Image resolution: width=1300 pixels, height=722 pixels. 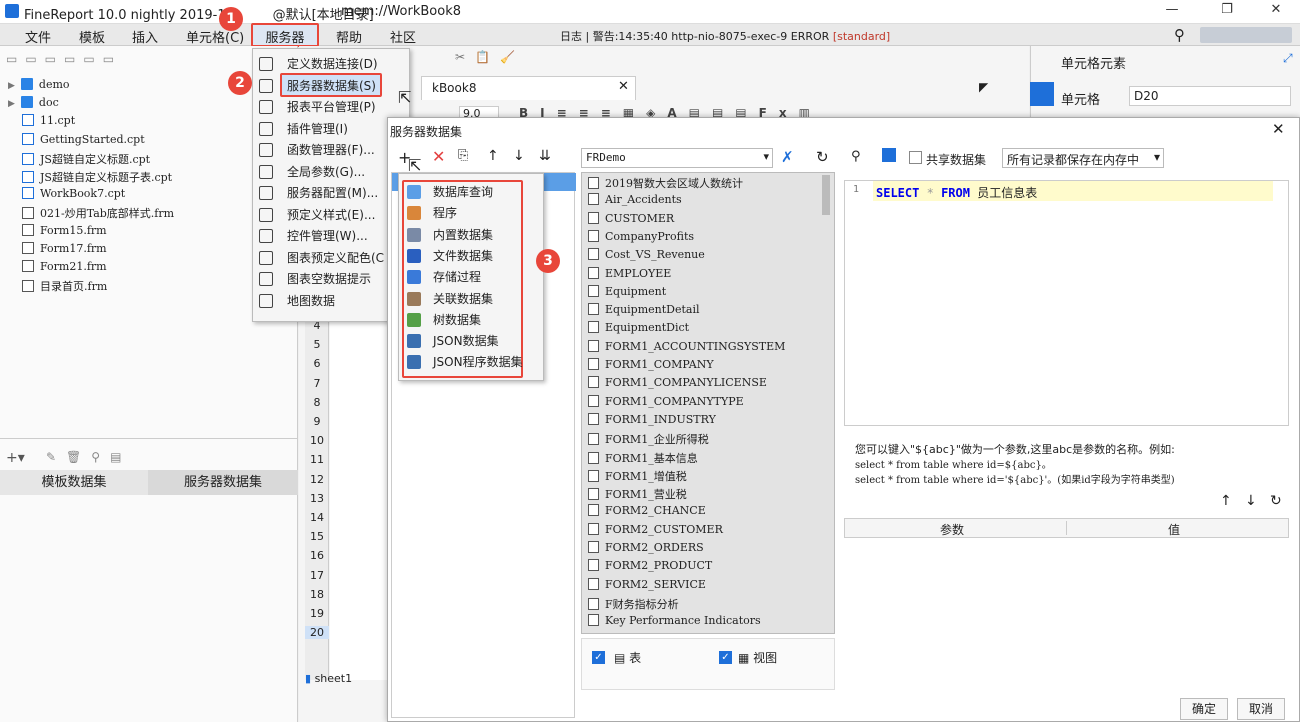 I want to click on memory-select: 所有记录都保存在内存中 ▾, so click(x=1083, y=158).